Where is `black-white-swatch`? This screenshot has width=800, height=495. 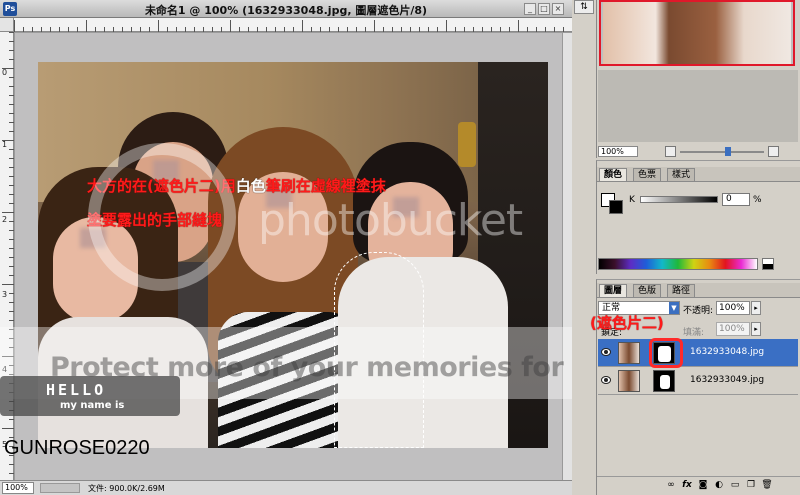 black-white-swatch is located at coordinates (768, 264).